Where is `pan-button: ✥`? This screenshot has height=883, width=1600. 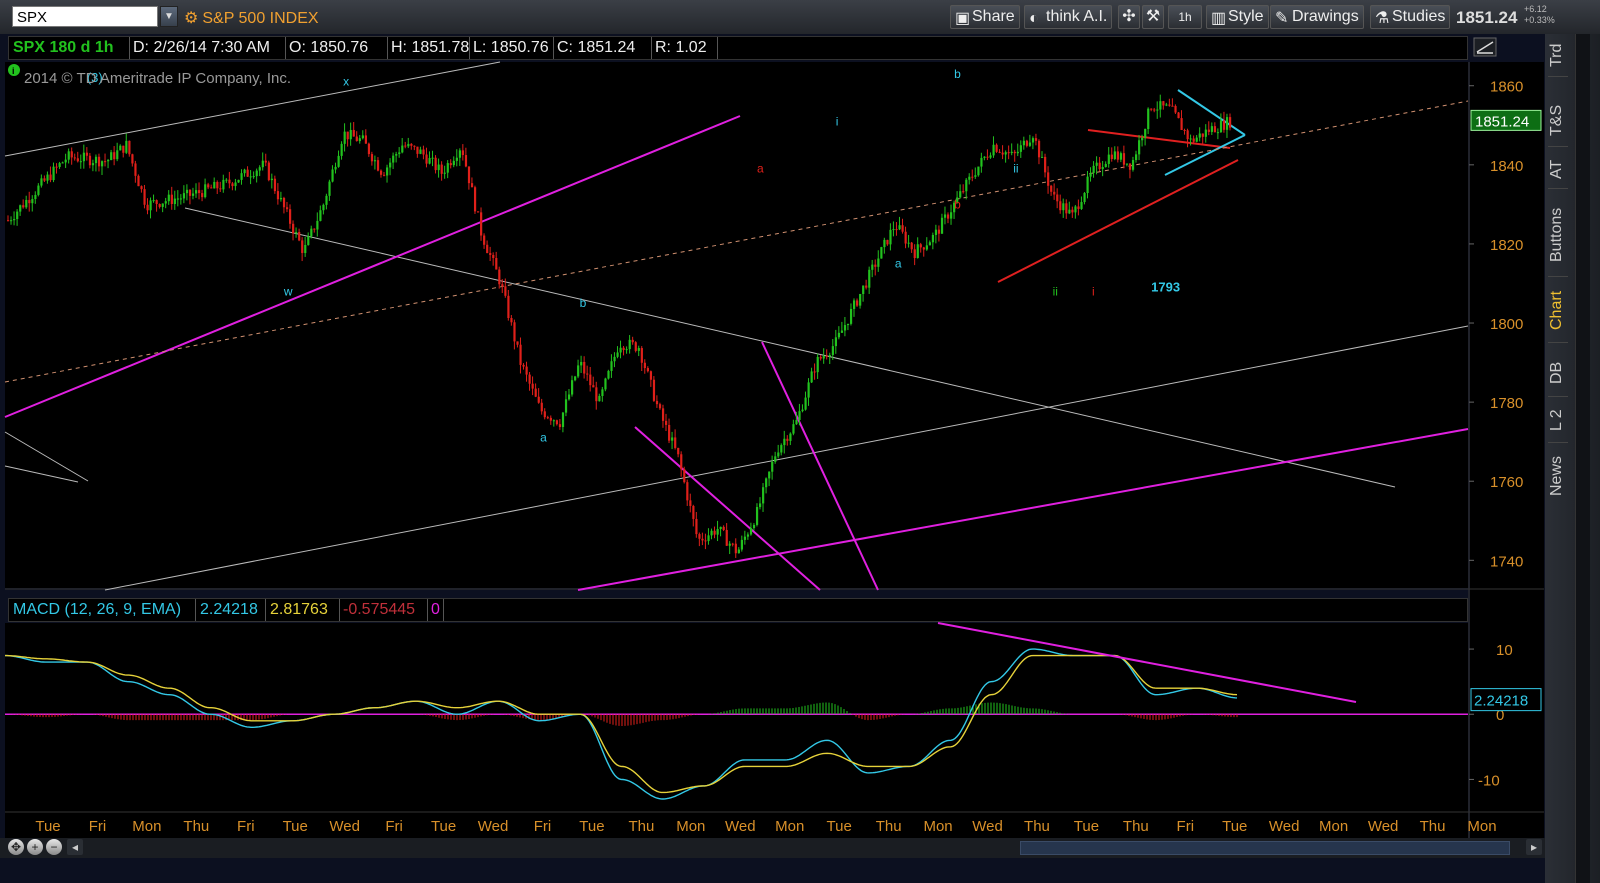 pan-button: ✥ is located at coordinates (16, 847).